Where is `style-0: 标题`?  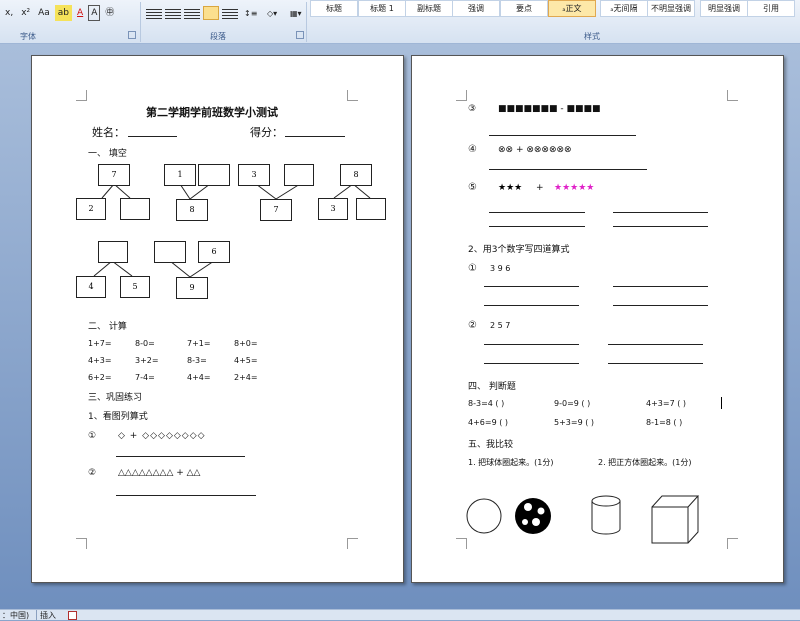
style-0: 标题 is located at coordinates (334, 8).